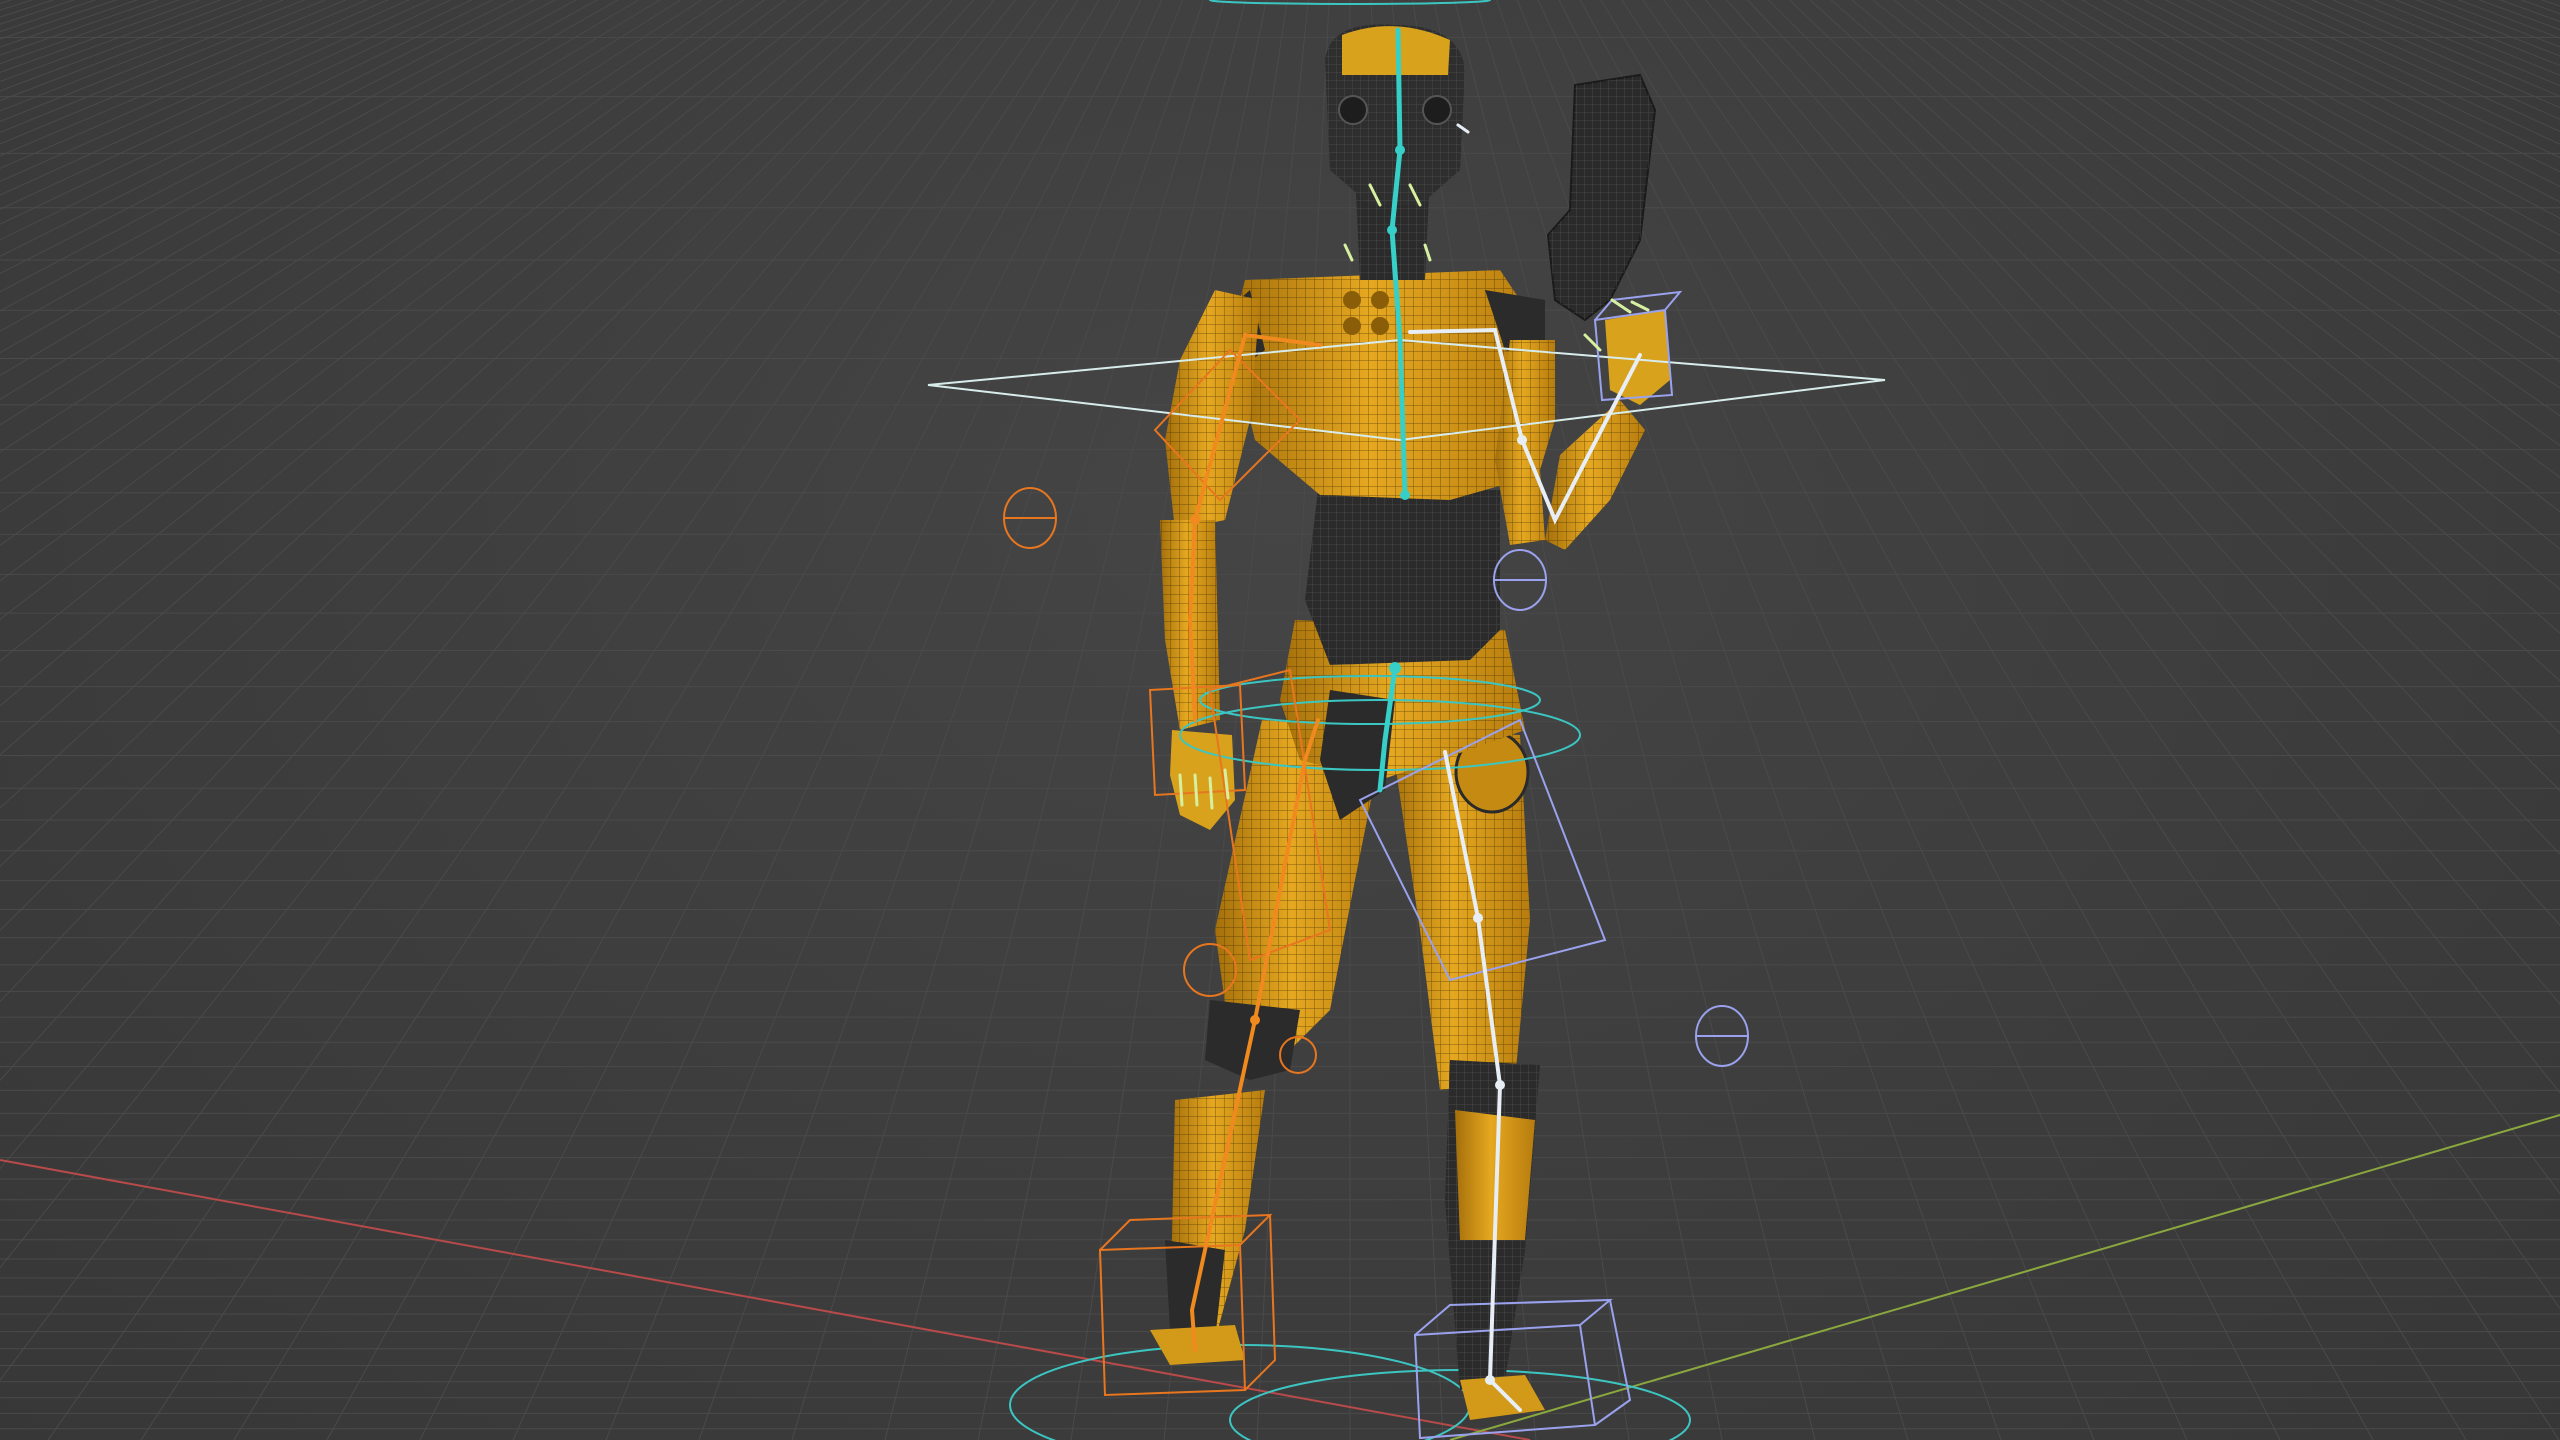 The width and height of the screenshot is (2560, 1440). Describe the element at coordinates (1522, 1369) in the screenshot. I see `foot-ik-right` at that location.